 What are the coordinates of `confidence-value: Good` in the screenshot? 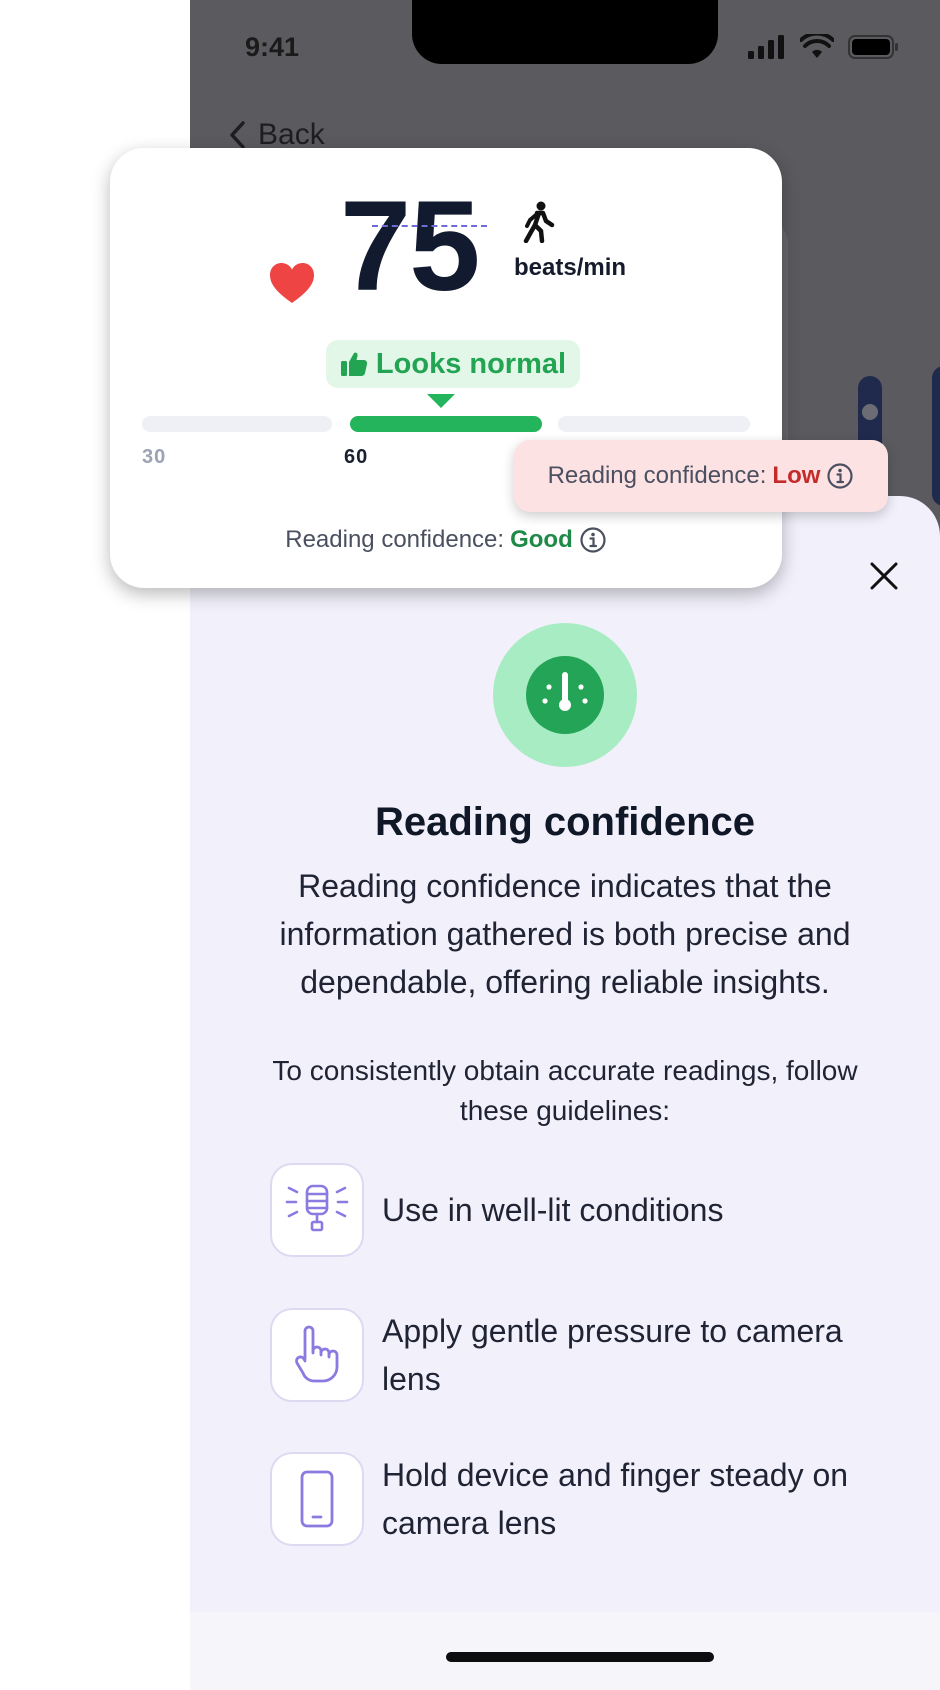 It's located at (541, 539).